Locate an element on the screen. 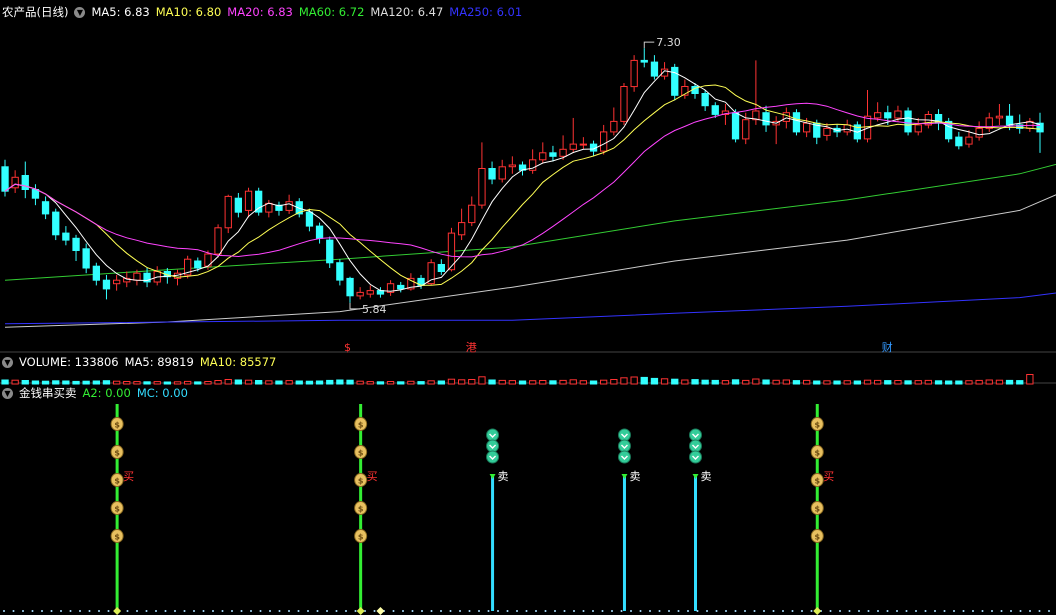 This screenshot has height=615, width=1056. event-marker: 港 is located at coordinates (471, 347).